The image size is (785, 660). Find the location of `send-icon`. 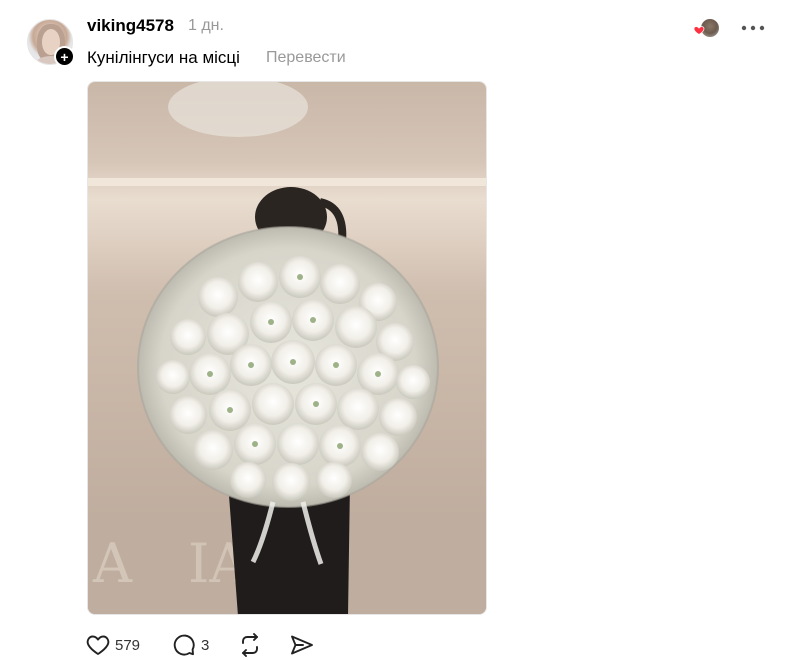

send-icon is located at coordinates (302, 645).